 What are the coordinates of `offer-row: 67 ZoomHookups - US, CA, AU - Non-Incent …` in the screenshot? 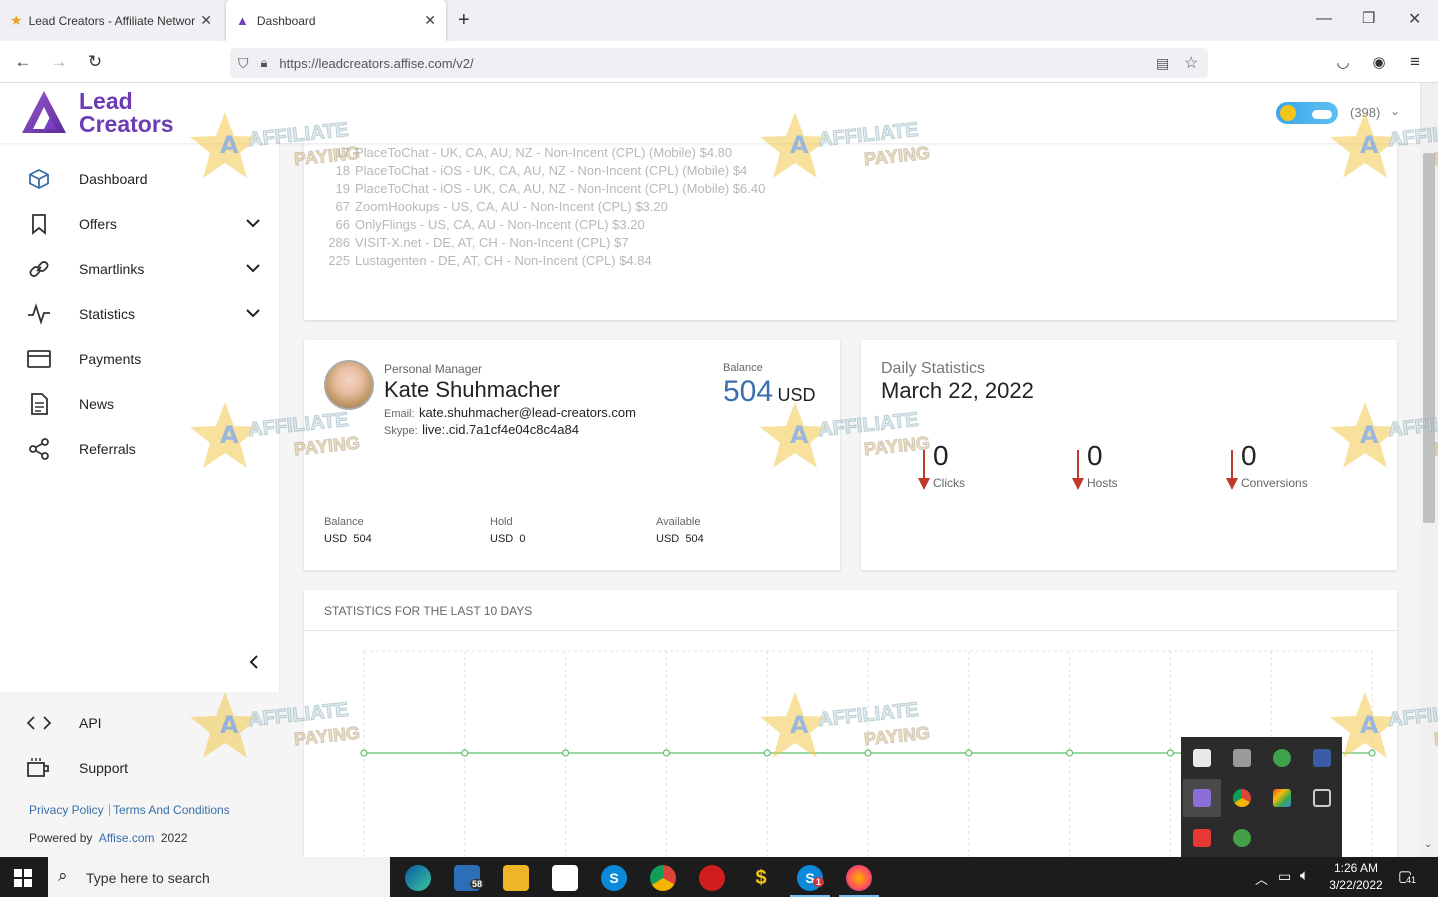 It's located at (496, 206).